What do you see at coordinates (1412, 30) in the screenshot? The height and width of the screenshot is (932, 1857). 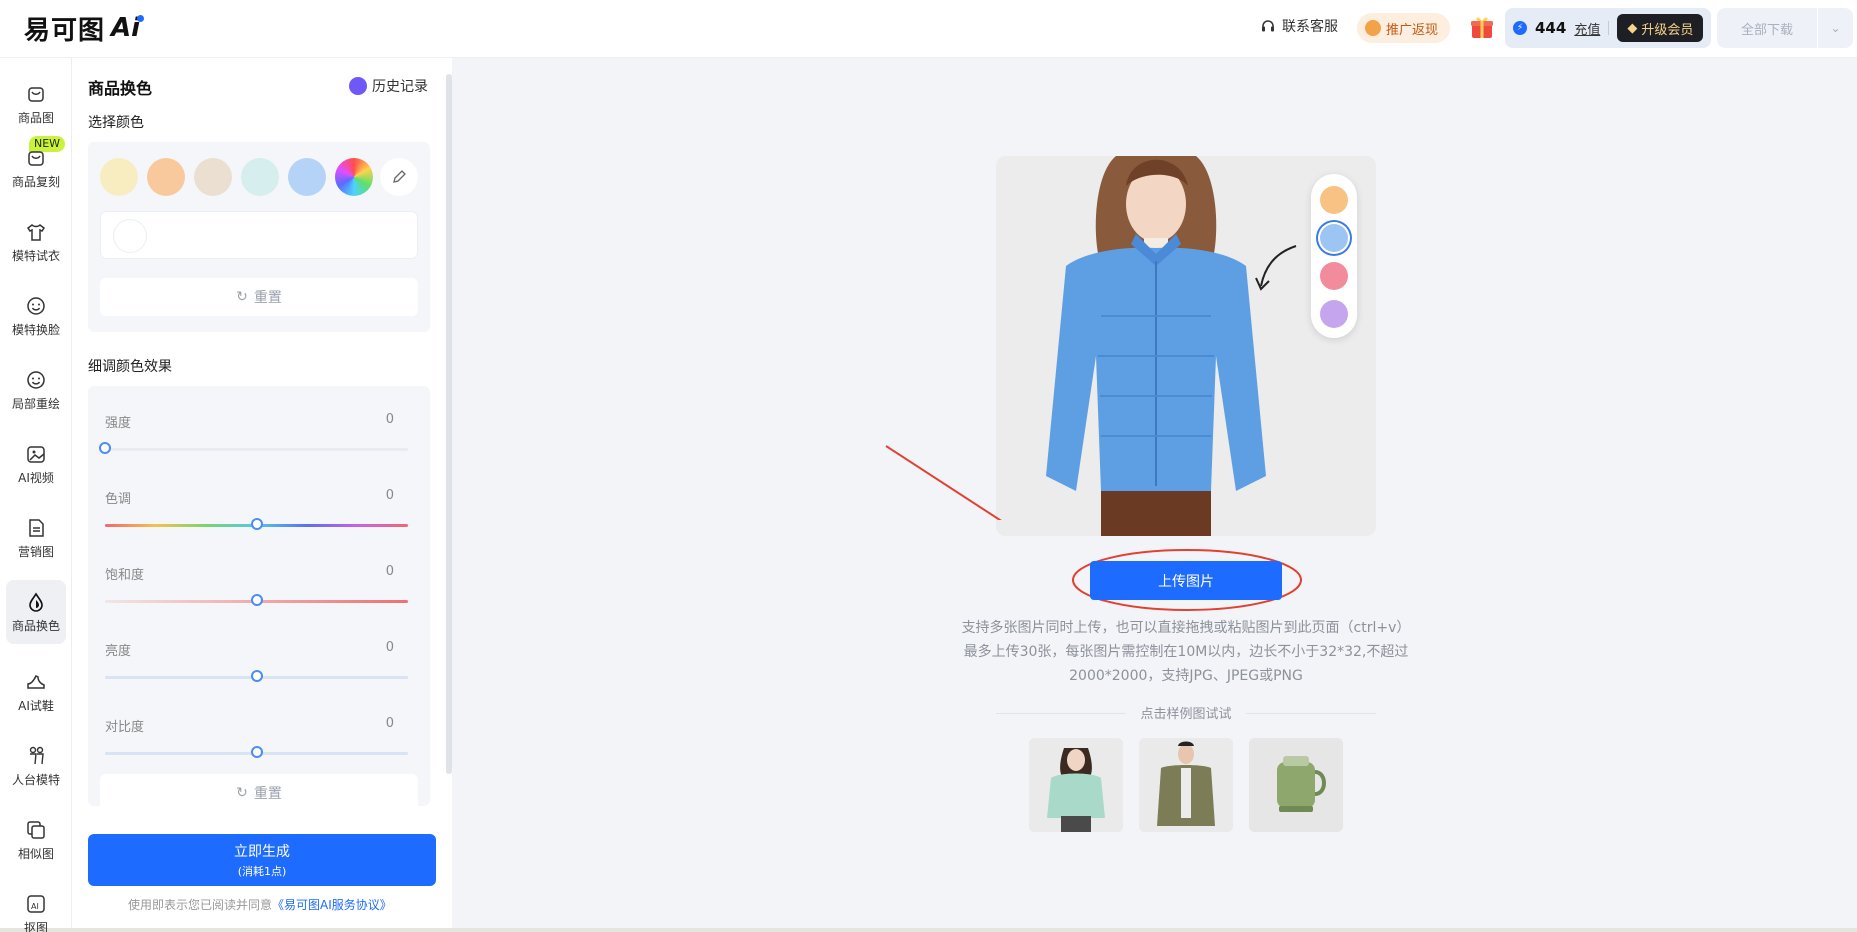 I see `promo-label: 推广返现` at bounding box center [1412, 30].